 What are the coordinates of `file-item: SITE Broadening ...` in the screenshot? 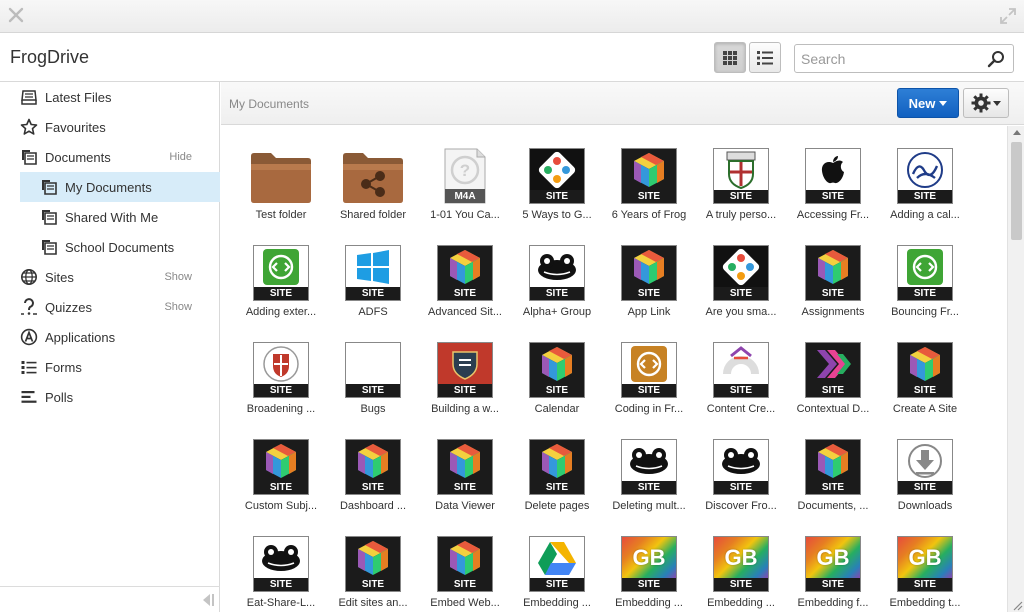 It's located at (281, 386).